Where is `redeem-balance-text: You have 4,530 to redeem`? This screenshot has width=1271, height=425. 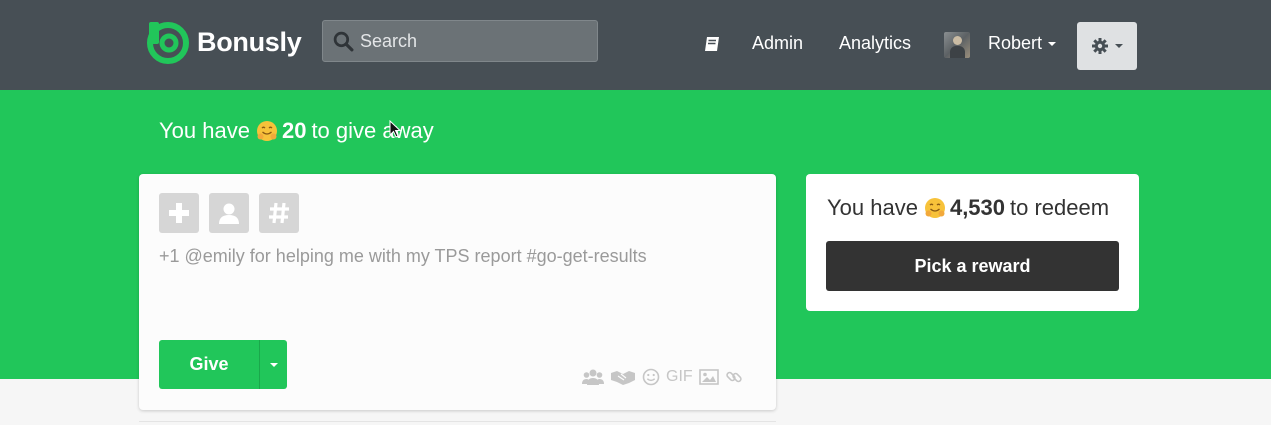 redeem-balance-text: You have 4,530 to redeem is located at coordinates (968, 208).